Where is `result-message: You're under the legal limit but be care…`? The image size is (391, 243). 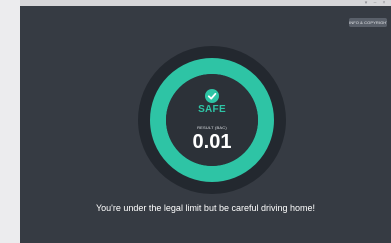 result-message: You're under the legal limit but be care… is located at coordinates (205, 208).